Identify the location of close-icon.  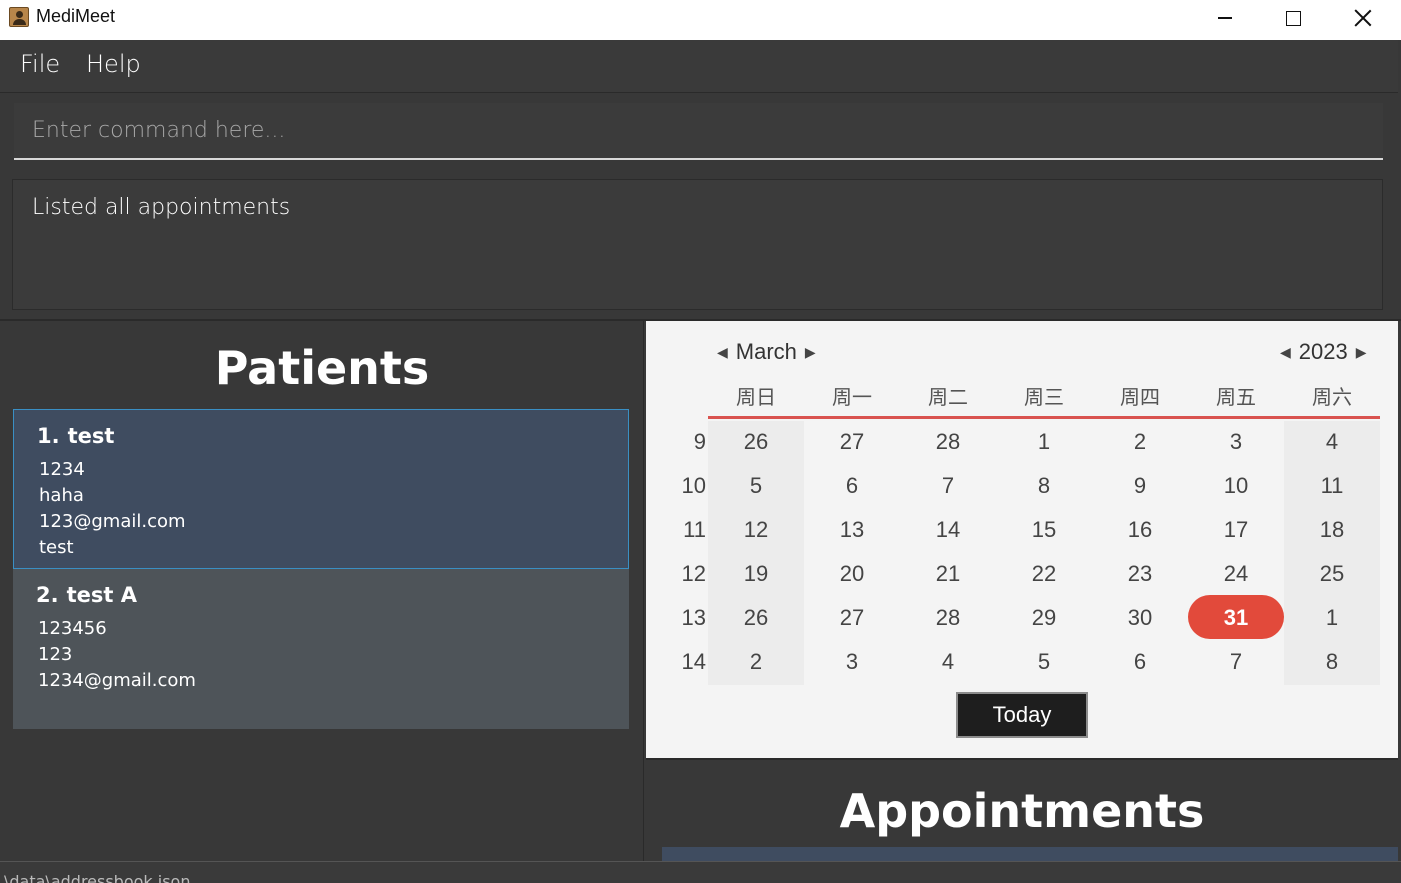
(1363, 18).